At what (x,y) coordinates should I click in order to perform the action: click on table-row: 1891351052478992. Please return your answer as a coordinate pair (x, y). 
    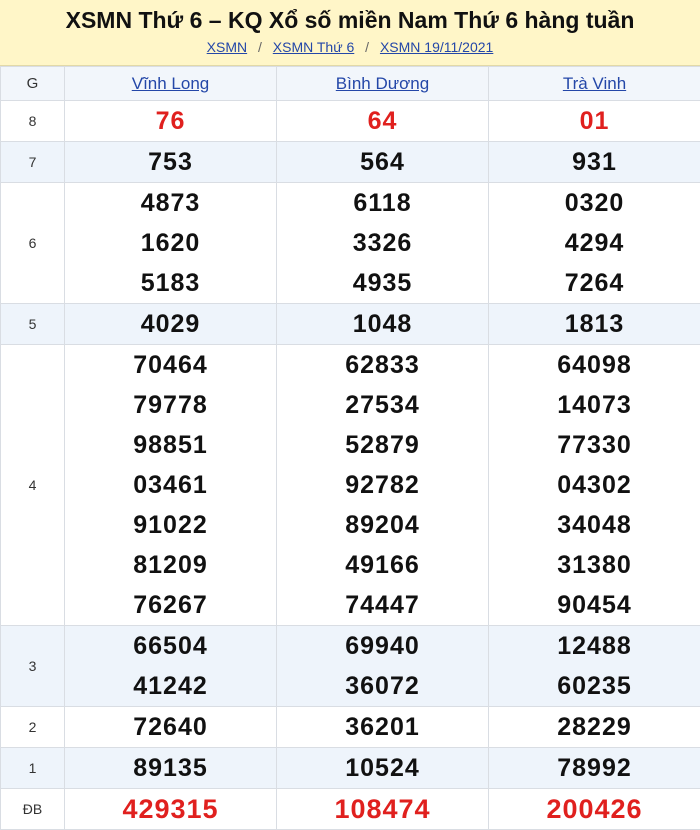
    Looking at the image, I should click on (350, 768).